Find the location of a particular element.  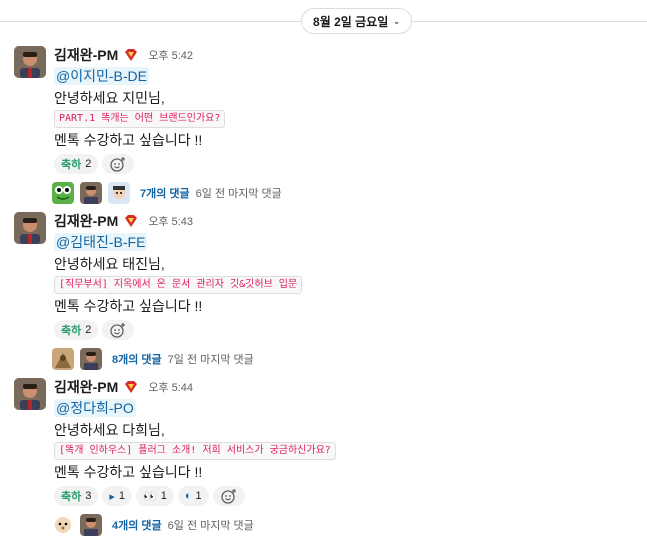

reaction-pill: 축하 3 is located at coordinates (76, 496).